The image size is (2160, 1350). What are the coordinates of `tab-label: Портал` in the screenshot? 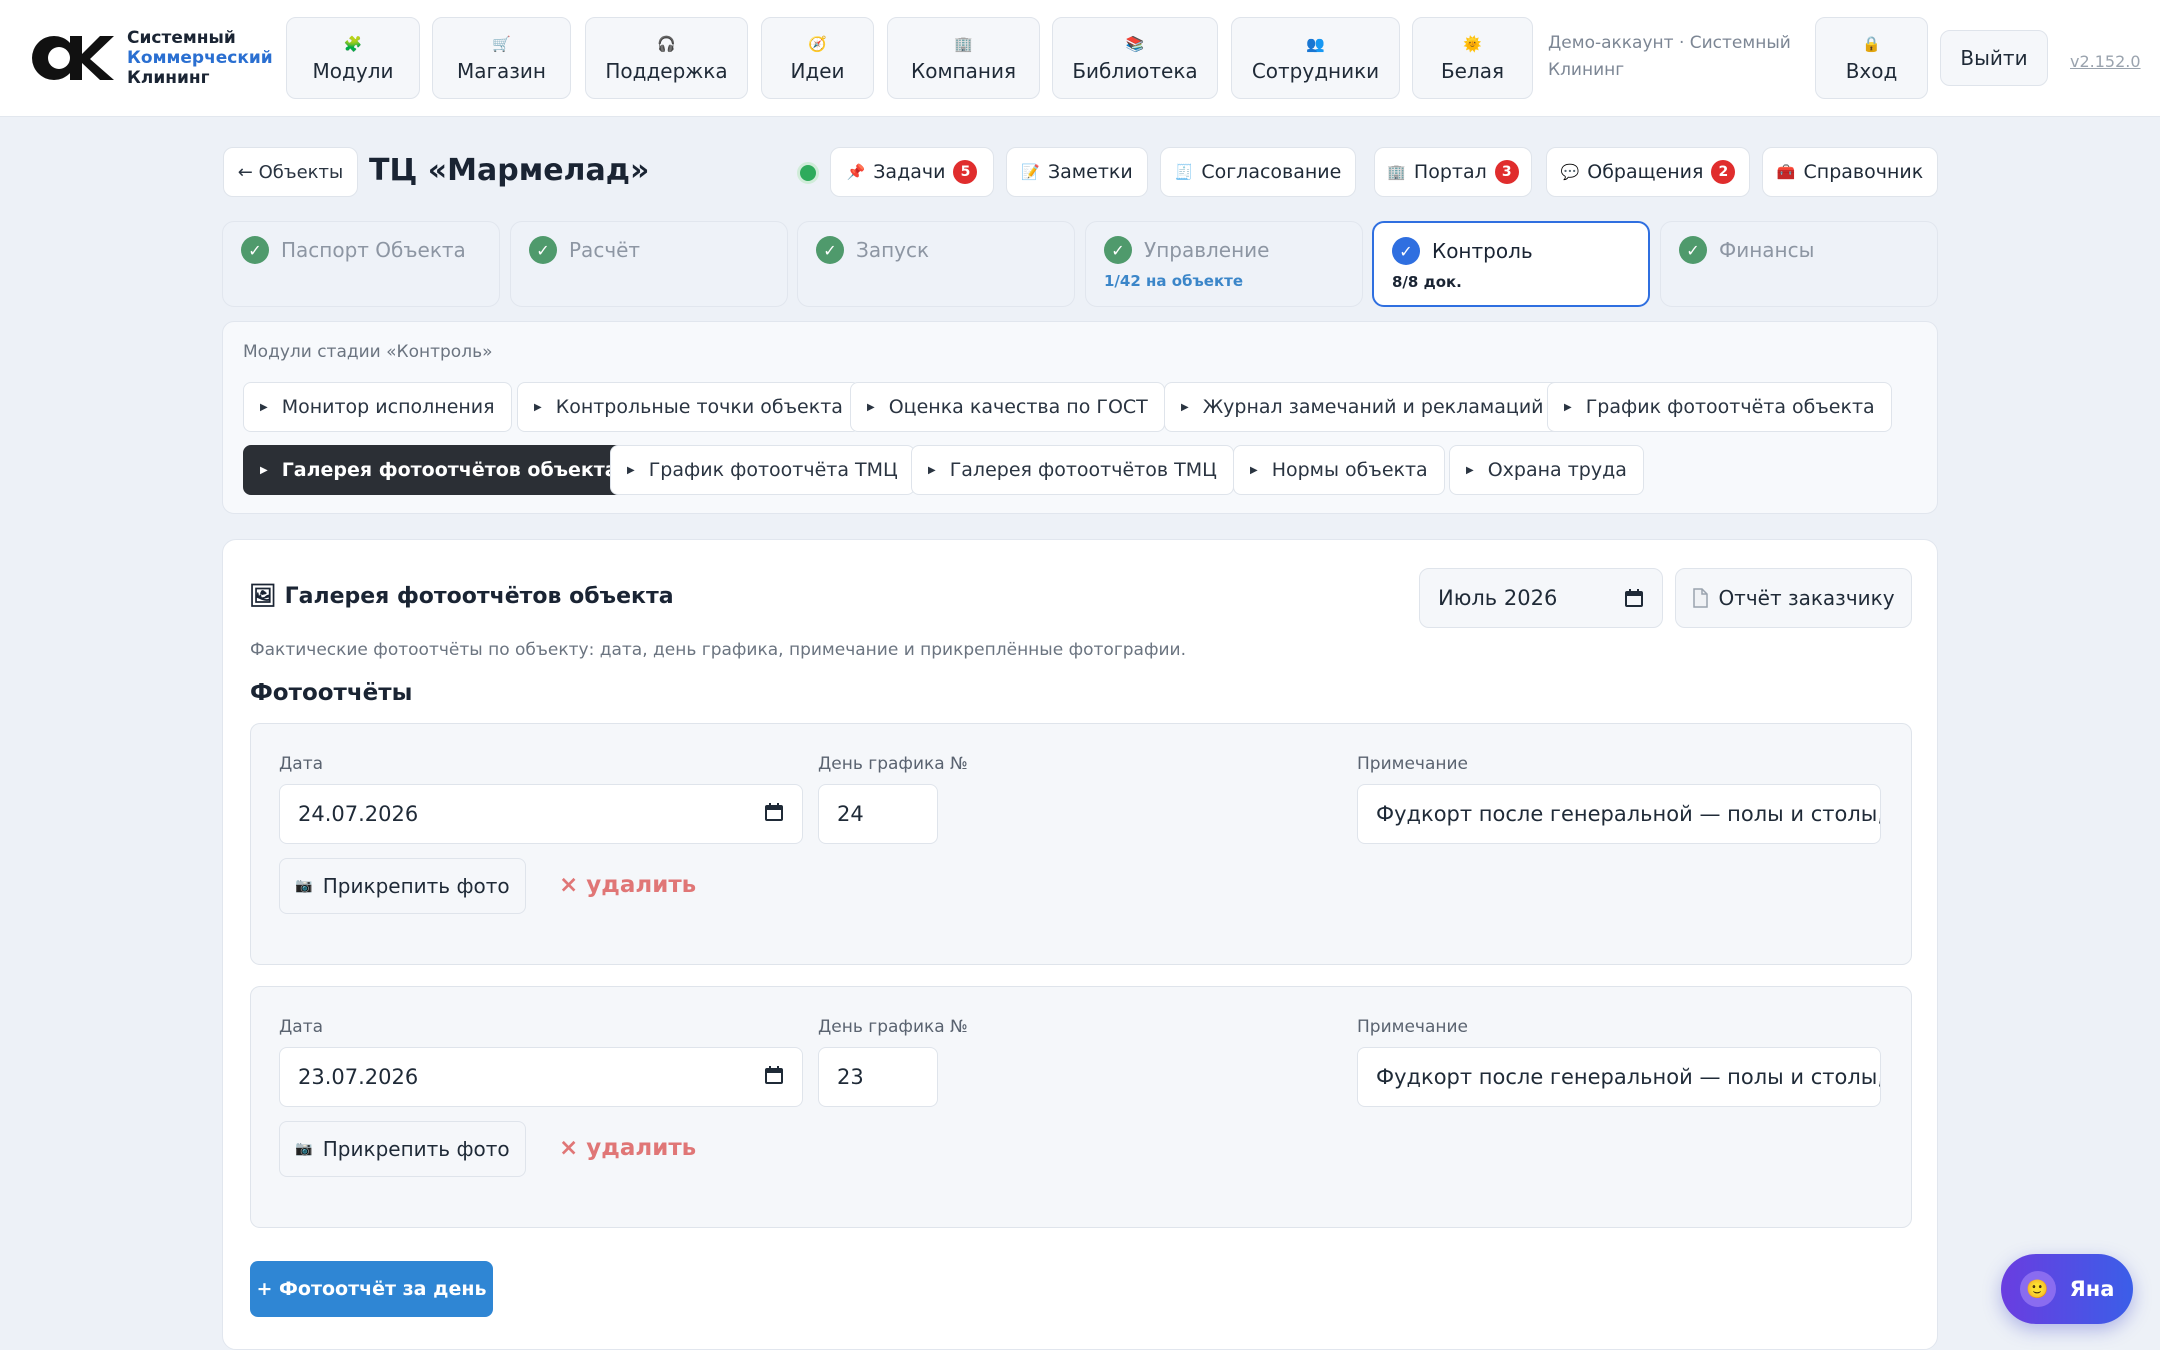 It's located at (1450, 172).